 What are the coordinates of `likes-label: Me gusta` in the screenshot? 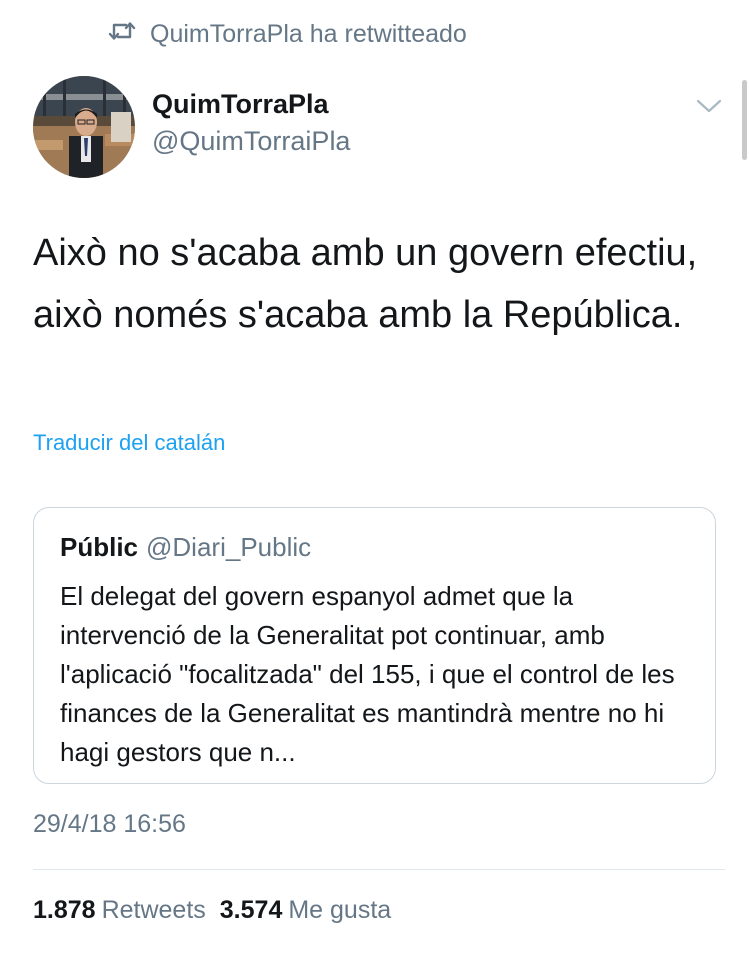 It's located at (340, 910).